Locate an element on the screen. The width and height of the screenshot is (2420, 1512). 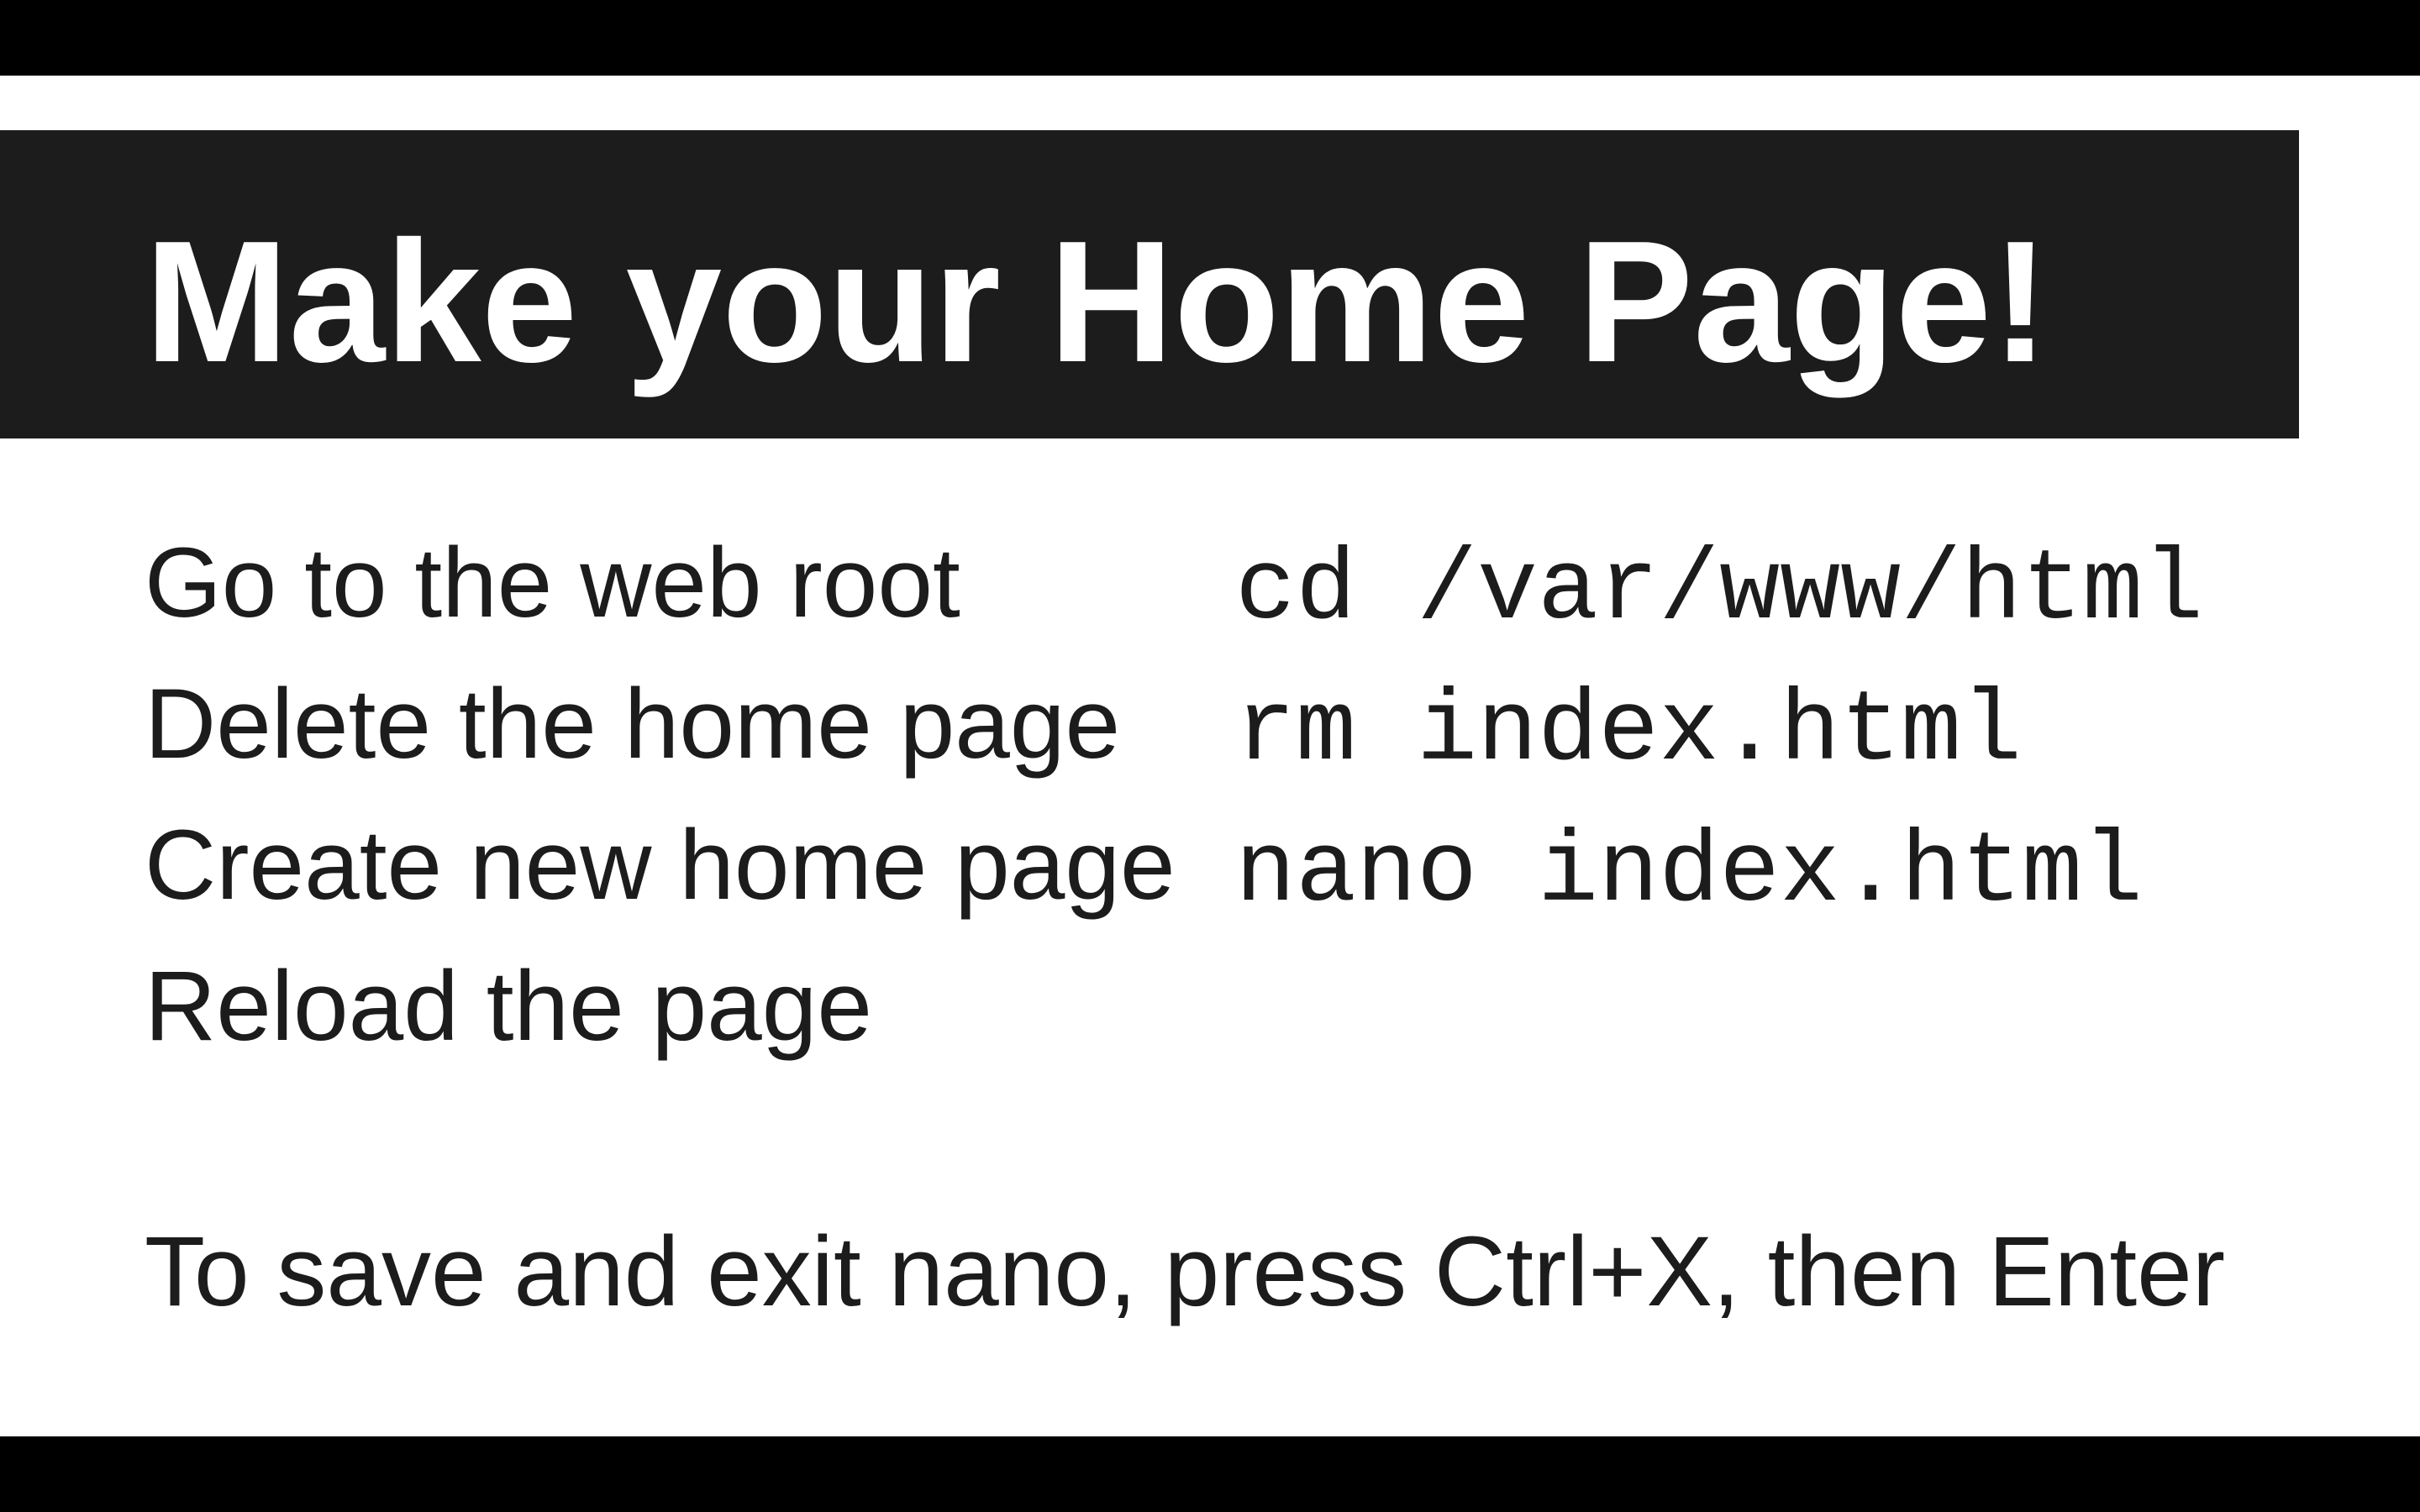
step-row-reload-page: Reload the page is located at coordinates (1237, 1006).